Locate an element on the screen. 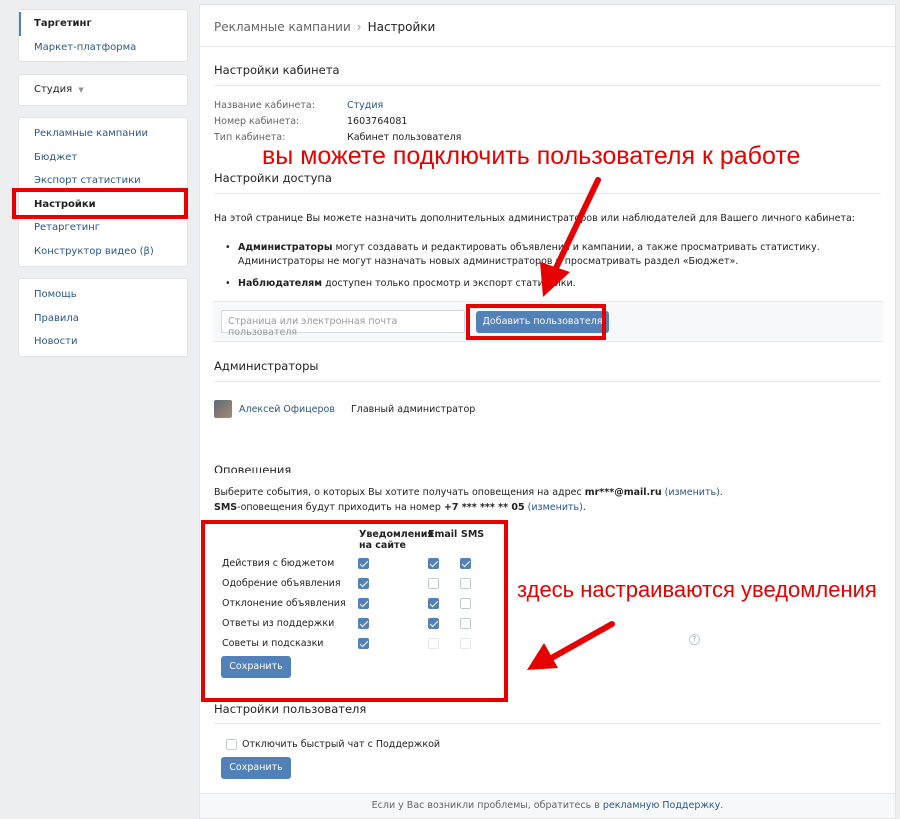 The height and width of the screenshot is (819, 900). sms-line-end: . is located at coordinates (584, 507).